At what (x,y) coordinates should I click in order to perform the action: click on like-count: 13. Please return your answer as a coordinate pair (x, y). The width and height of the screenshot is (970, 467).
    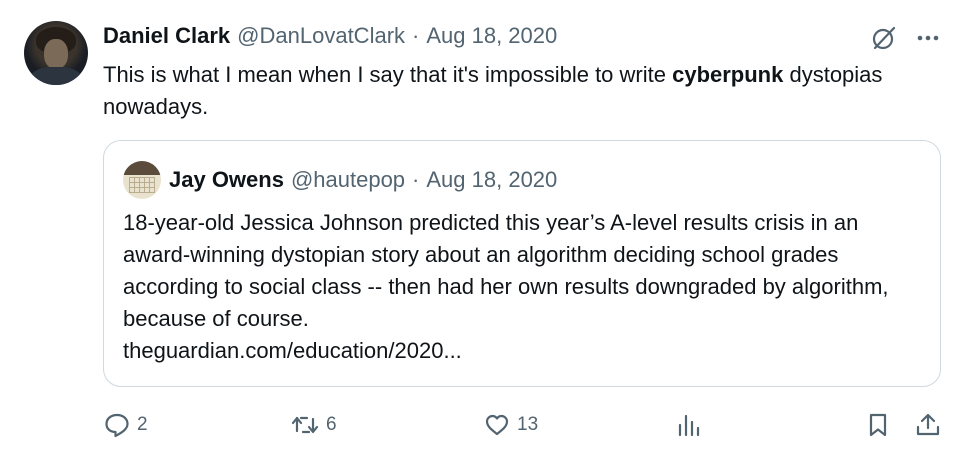
    Looking at the image, I should click on (528, 424).